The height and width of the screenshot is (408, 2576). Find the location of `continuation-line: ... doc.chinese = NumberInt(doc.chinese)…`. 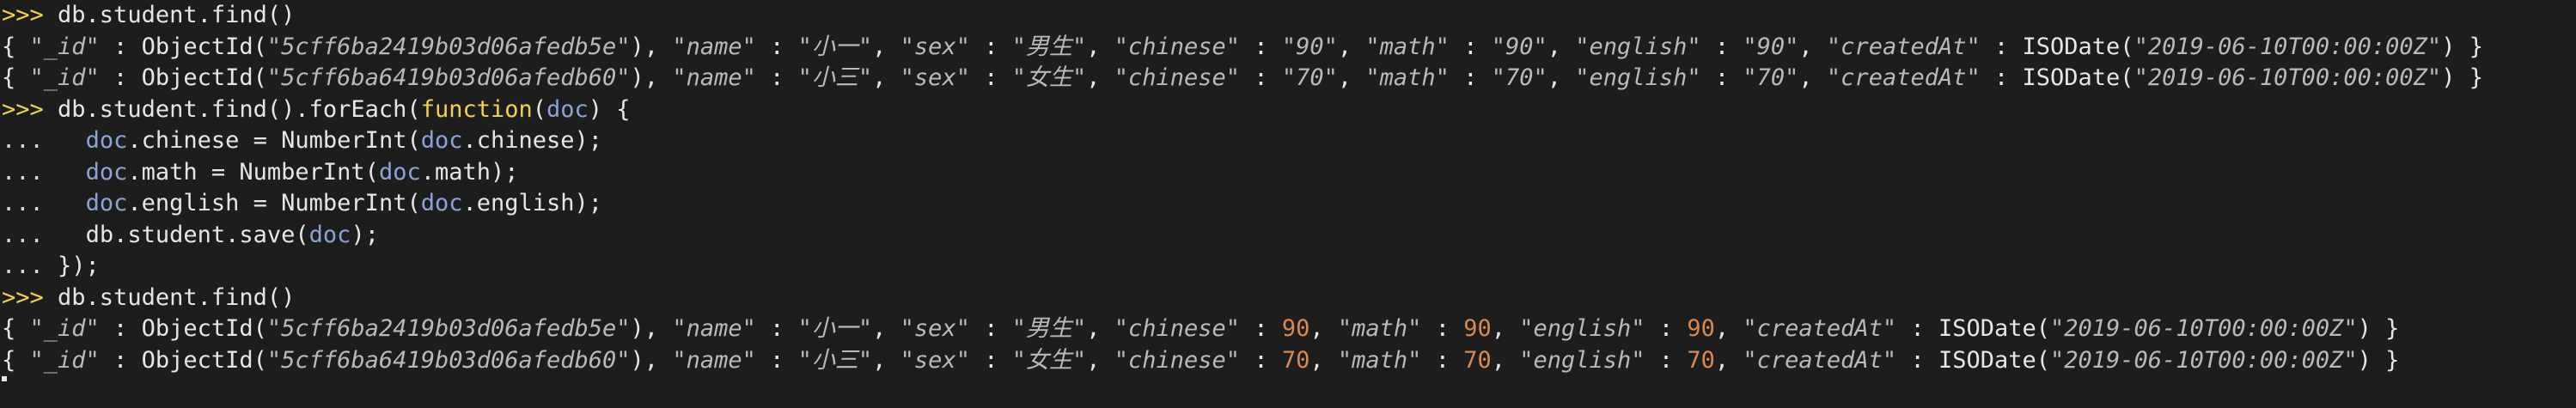

continuation-line: ... doc.chinese = NumberInt(doc.chinese)… is located at coordinates (1289, 141).